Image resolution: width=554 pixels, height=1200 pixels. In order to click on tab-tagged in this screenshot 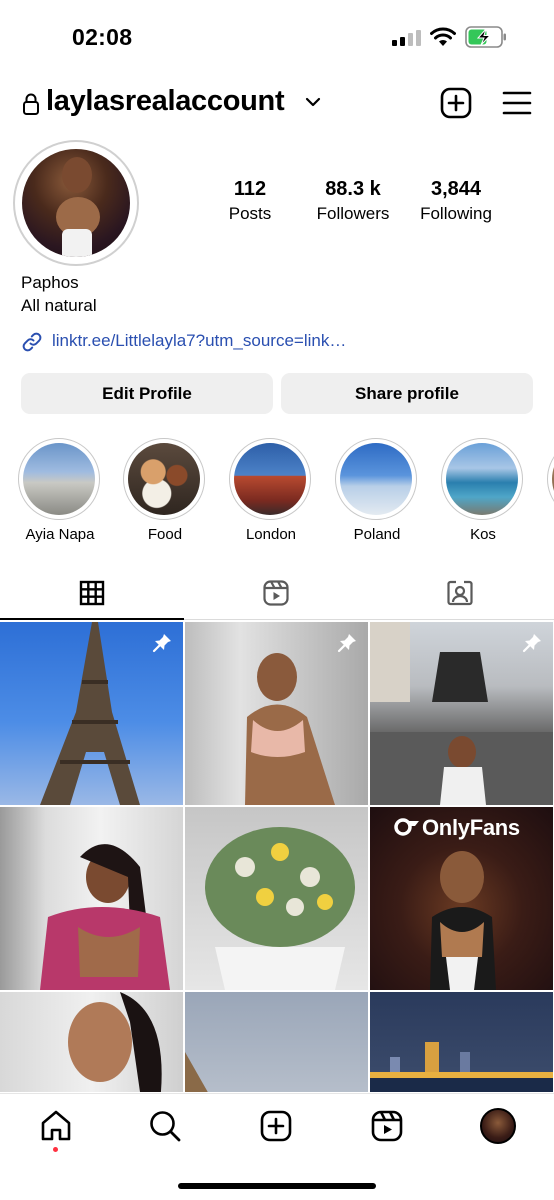, I will do `click(460, 595)`.